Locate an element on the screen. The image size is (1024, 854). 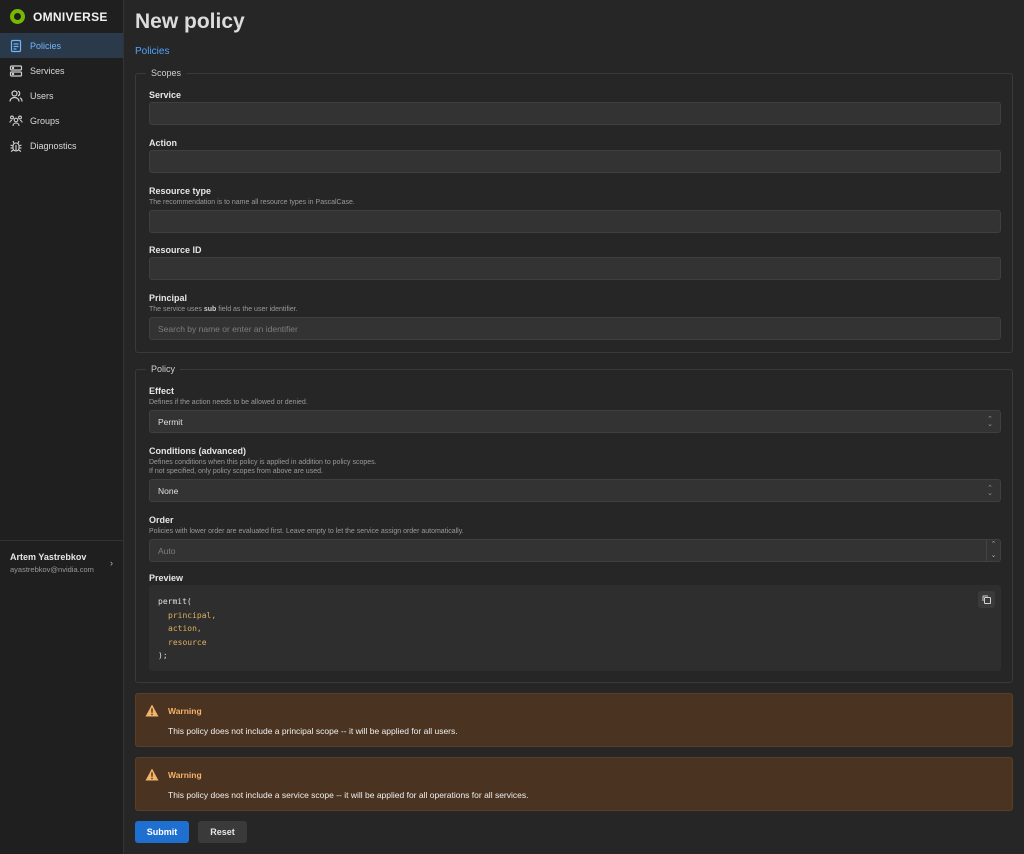
code-arg-action: action, is located at coordinates (185, 628).